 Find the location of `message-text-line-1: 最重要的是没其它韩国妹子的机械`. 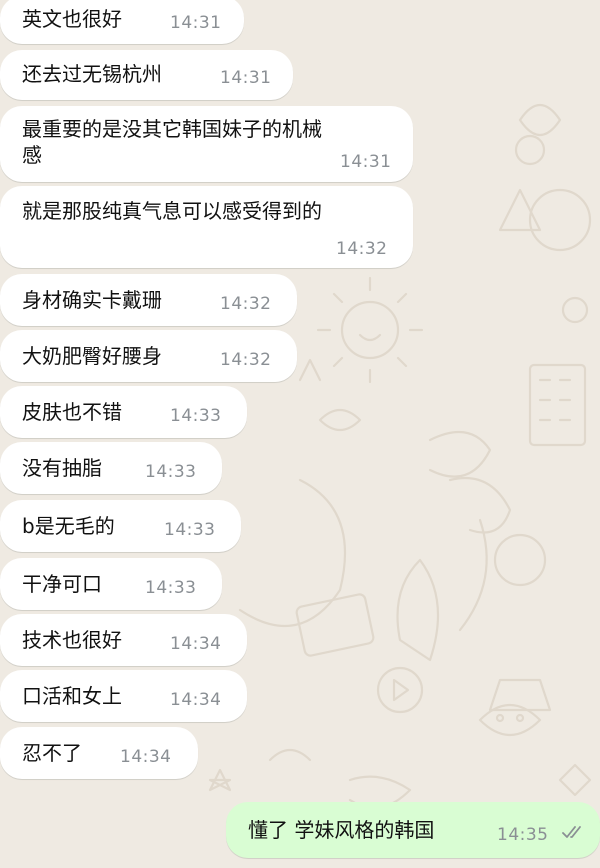

message-text-line-1: 最重要的是没其它韩国妹子的机械 is located at coordinates (172, 129).